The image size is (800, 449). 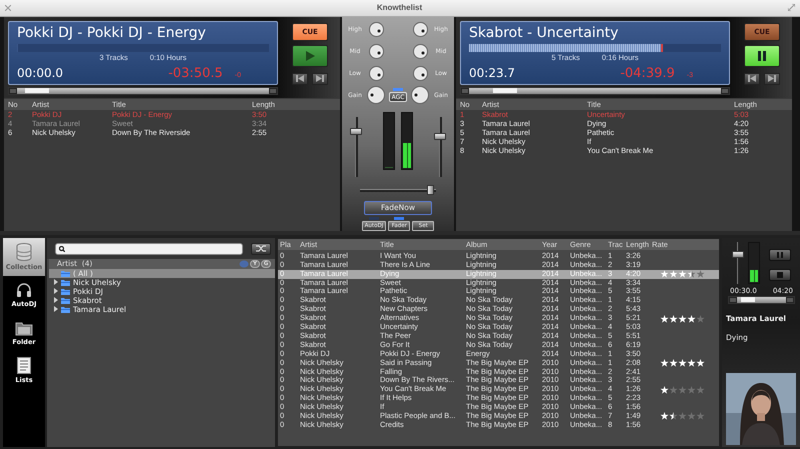 I want to click on crossfader-handle, so click(x=430, y=190).